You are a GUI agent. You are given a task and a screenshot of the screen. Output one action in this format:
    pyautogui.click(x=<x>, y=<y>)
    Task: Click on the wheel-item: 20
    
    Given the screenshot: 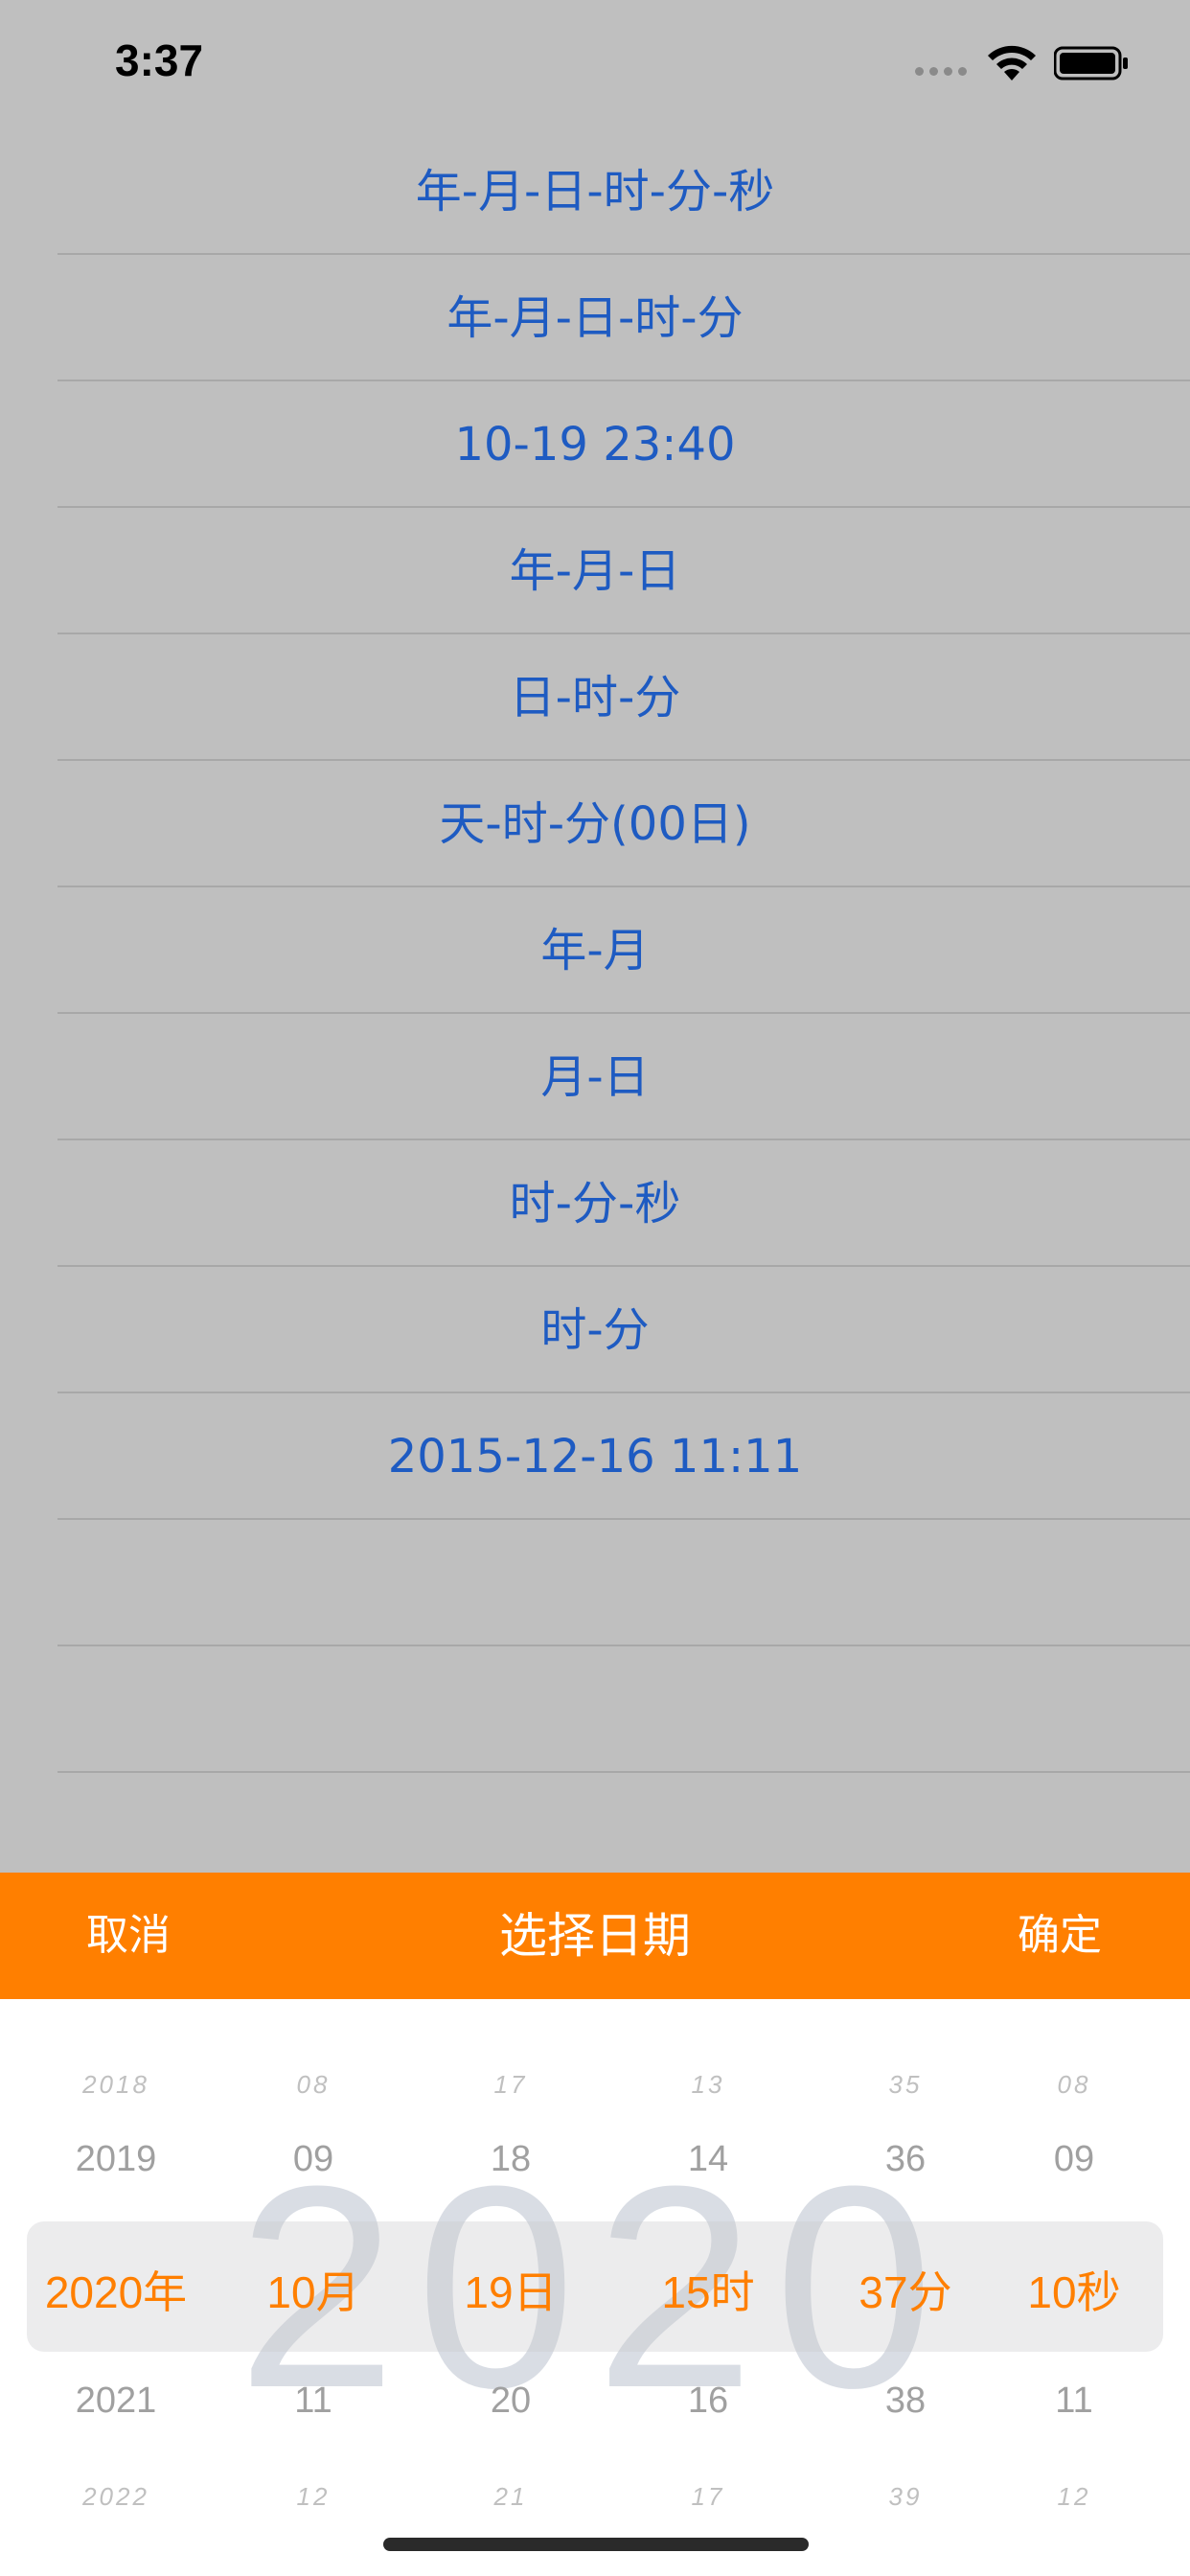 What is the action you would take?
    pyautogui.click(x=511, y=2400)
    